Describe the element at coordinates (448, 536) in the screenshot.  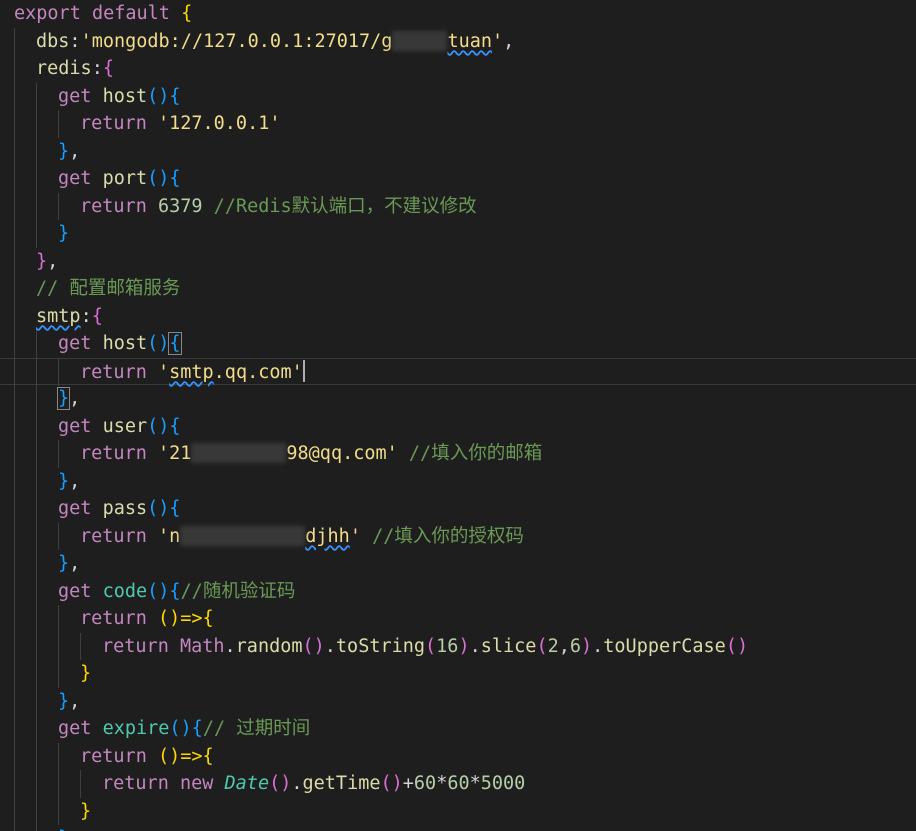
I see `code-token: //填入你的授权码` at that location.